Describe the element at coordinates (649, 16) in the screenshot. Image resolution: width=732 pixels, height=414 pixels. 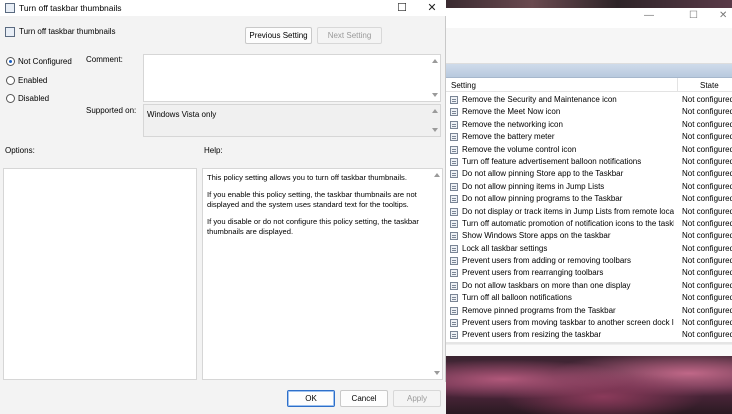
I see `editor-minimize-button: —` at that location.